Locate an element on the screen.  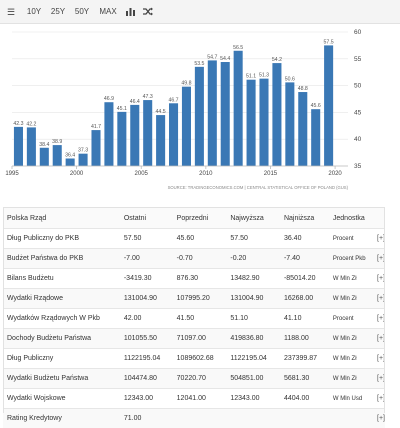
indicator-link: Rating Kredytowy is located at coordinates (61, 418).